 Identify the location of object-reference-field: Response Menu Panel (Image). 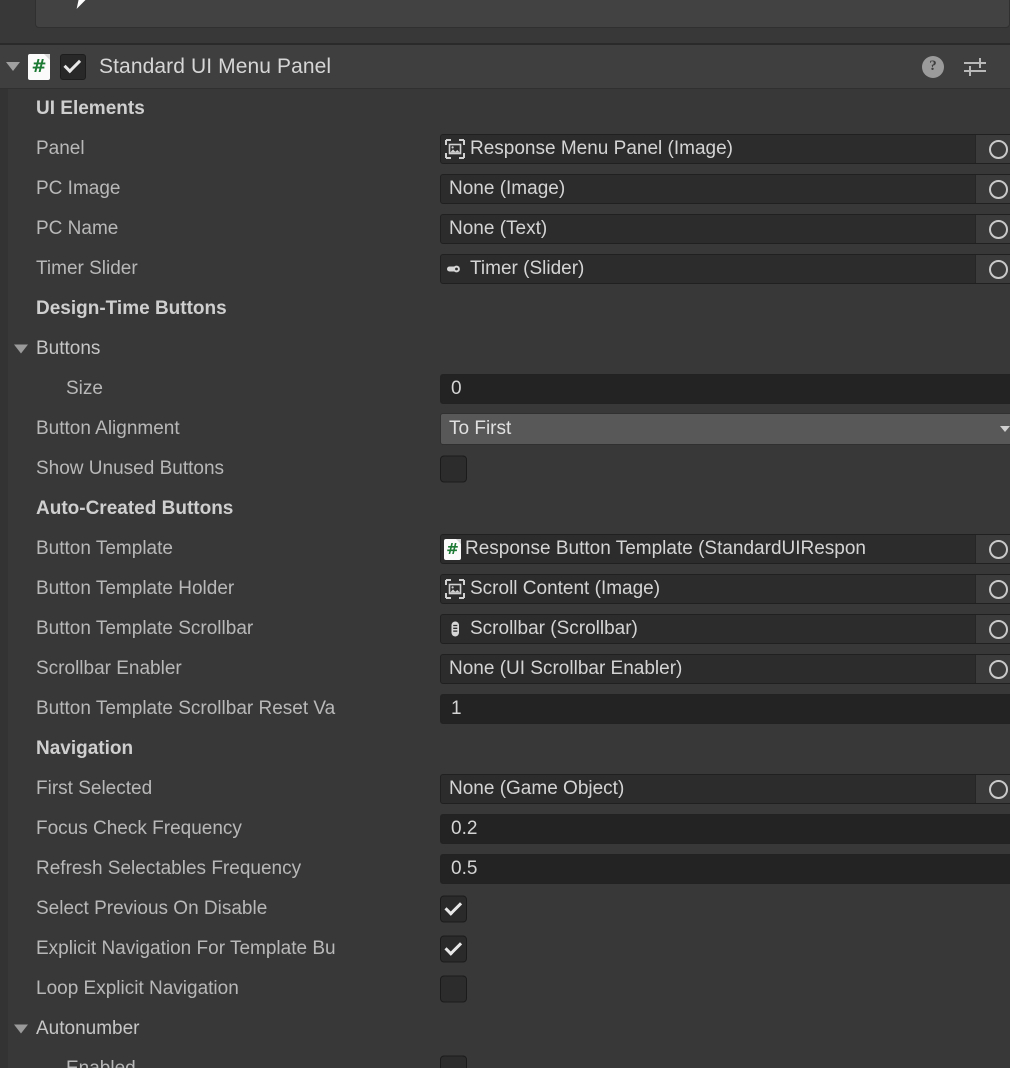
(725, 149).